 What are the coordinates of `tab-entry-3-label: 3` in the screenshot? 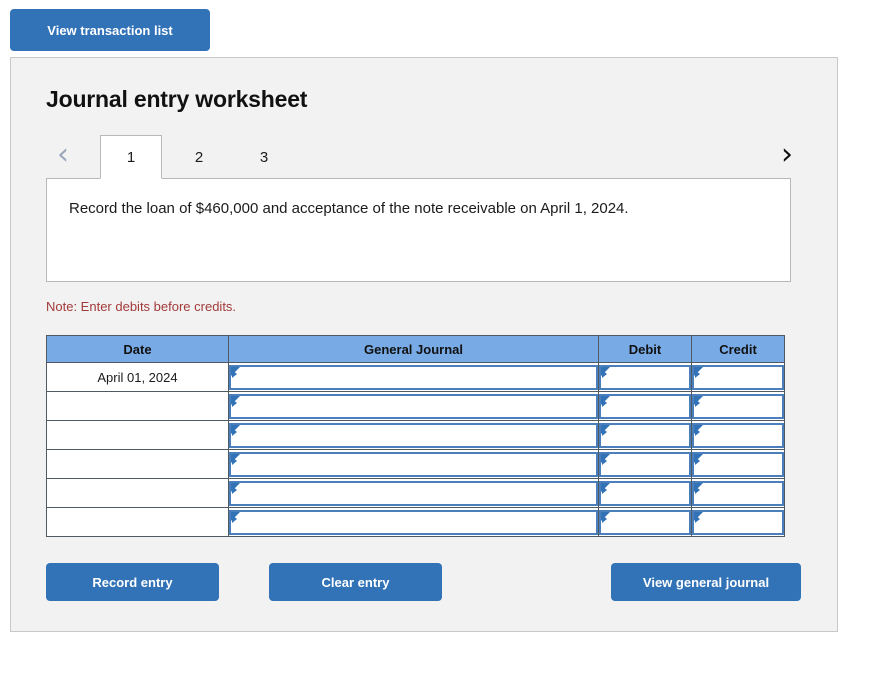 It's located at (264, 157).